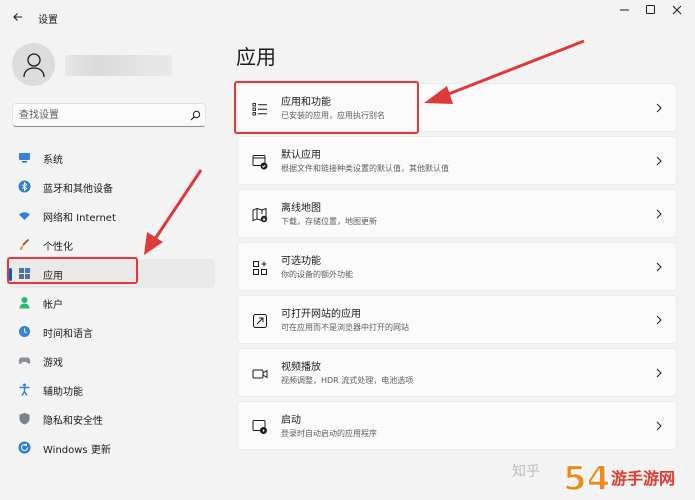 Image resolution: width=695 pixels, height=500 pixels. I want to click on back-button, so click(18, 17).